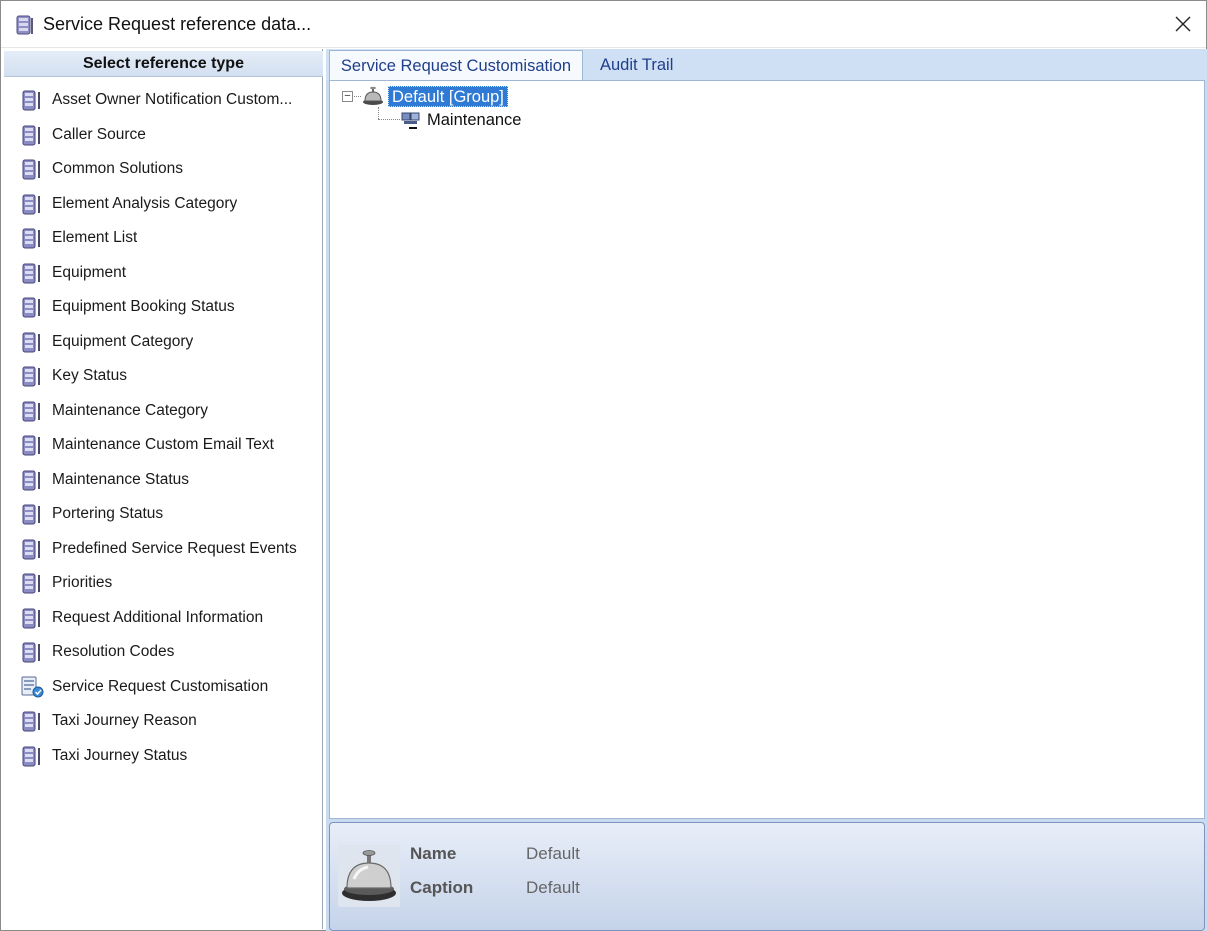 This screenshot has width=1207, height=931. What do you see at coordinates (145, 203) in the screenshot?
I see `reference-item-label: Element Analysis Category` at bounding box center [145, 203].